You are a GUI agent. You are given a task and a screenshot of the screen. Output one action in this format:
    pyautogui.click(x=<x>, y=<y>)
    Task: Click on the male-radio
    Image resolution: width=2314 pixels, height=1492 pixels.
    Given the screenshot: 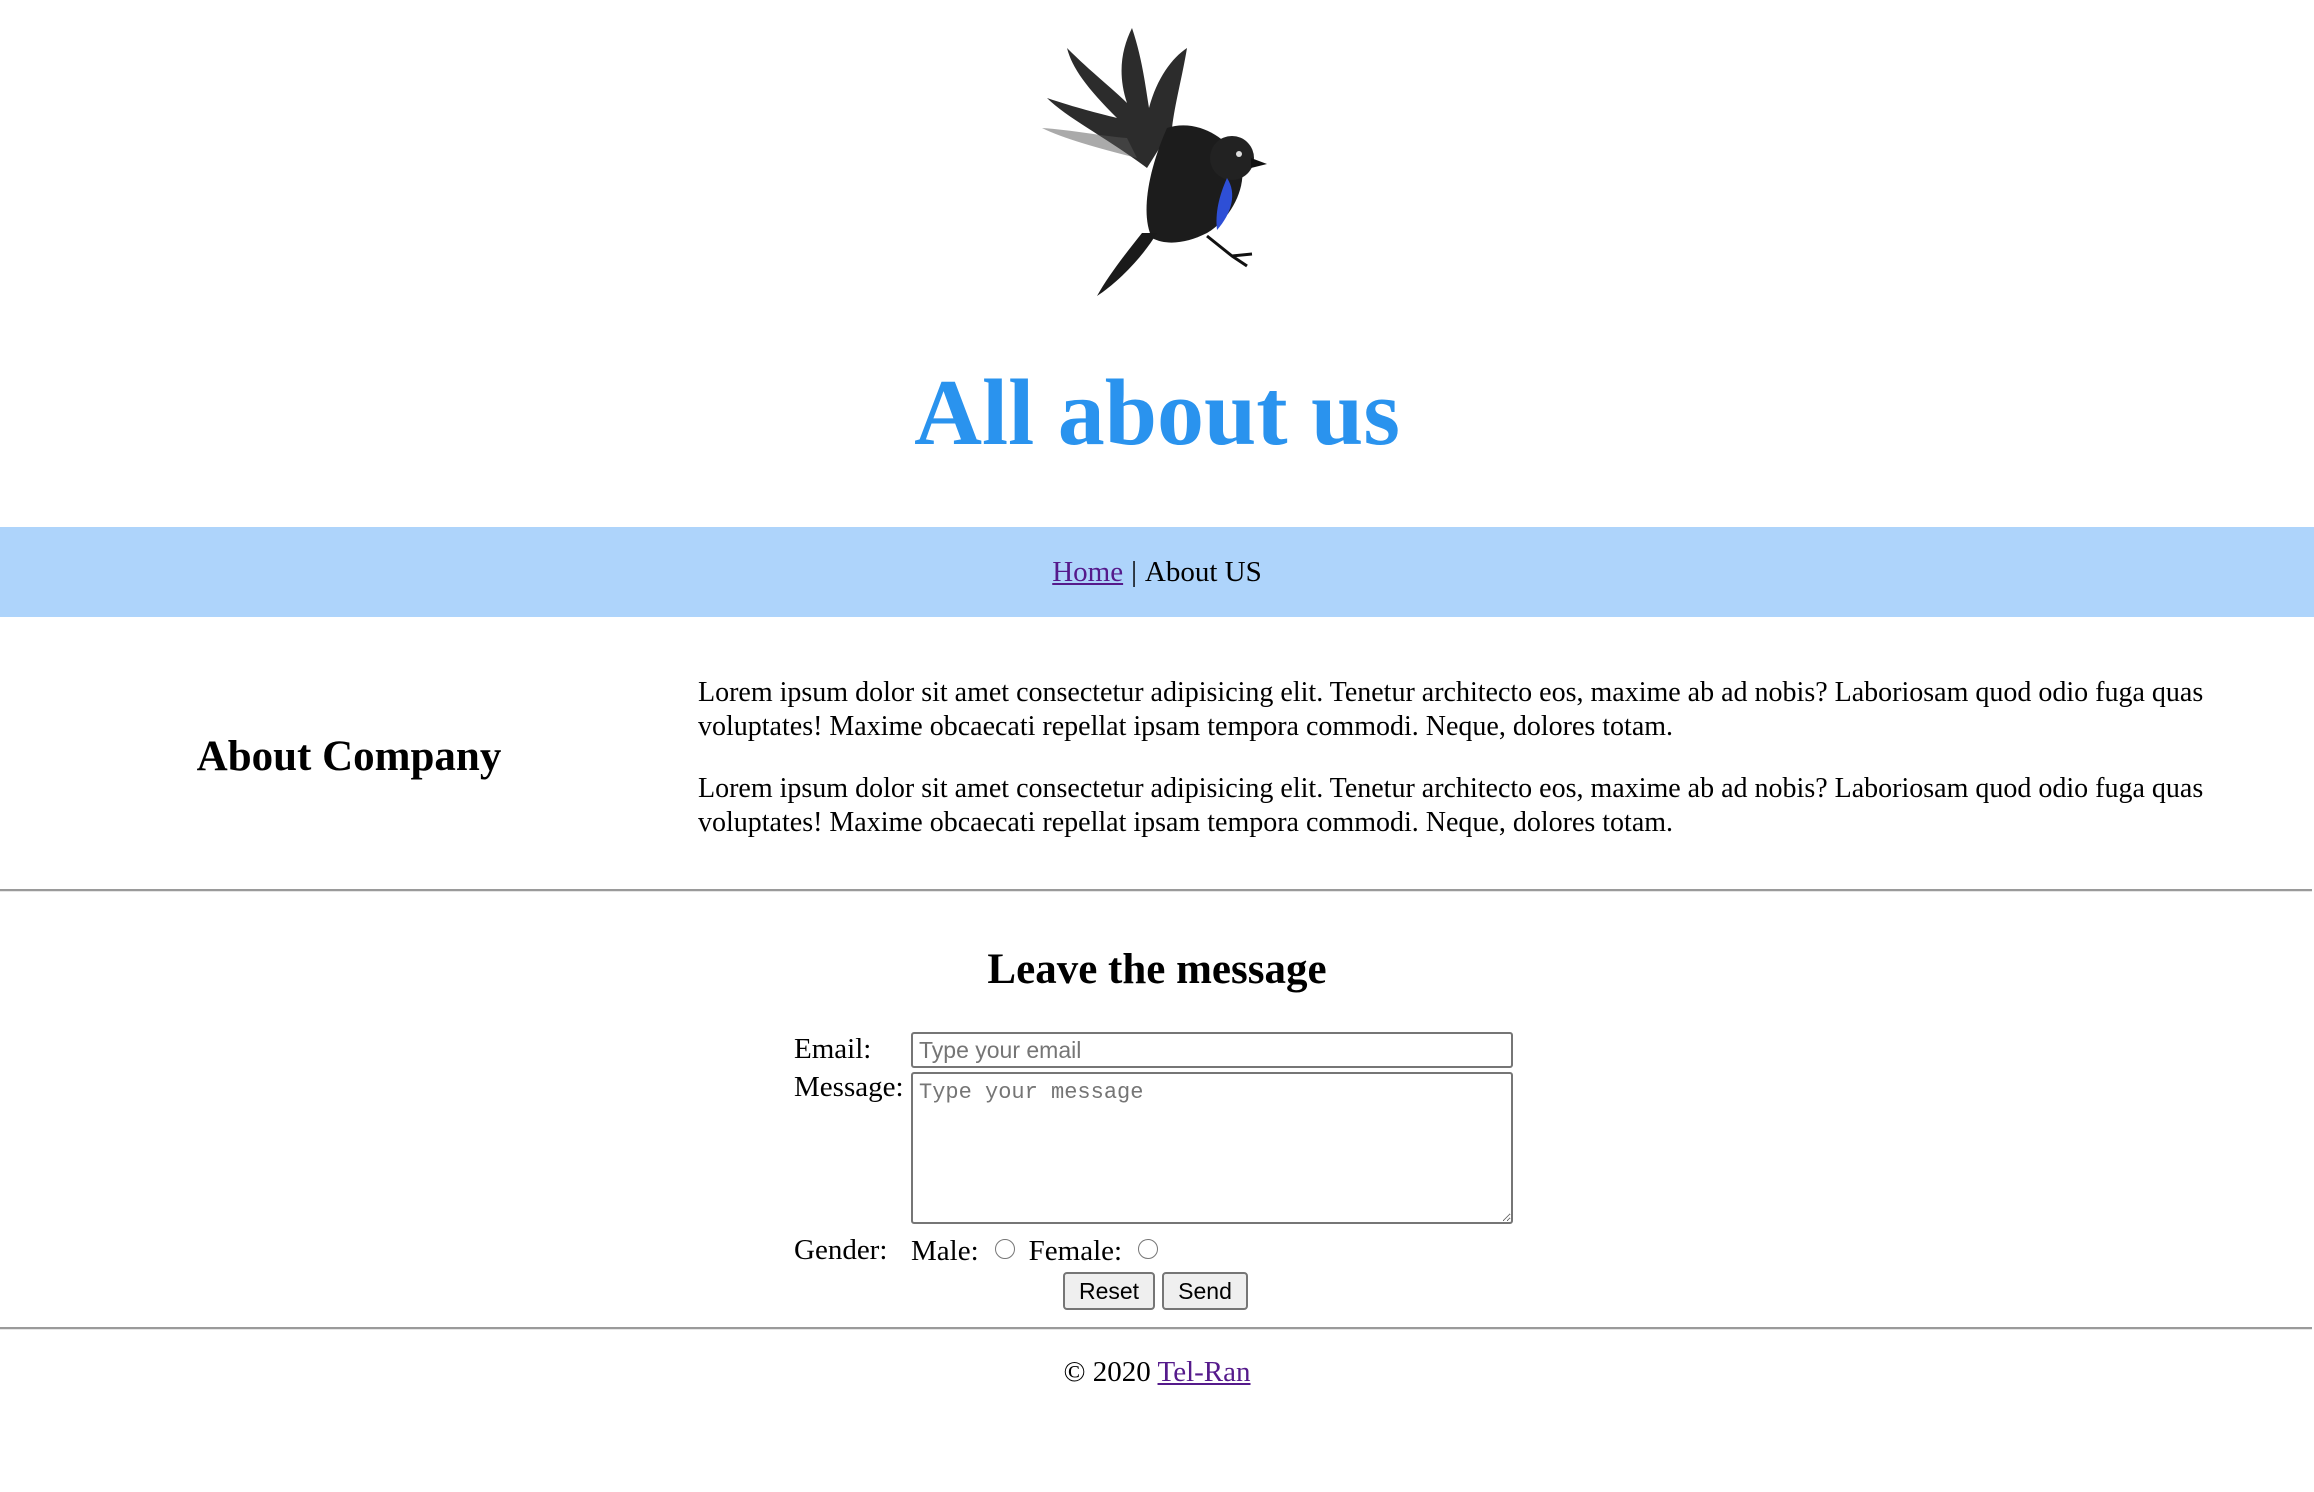 What is the action you would take?
    pyautogui.click(x=1004, y=1248)
    